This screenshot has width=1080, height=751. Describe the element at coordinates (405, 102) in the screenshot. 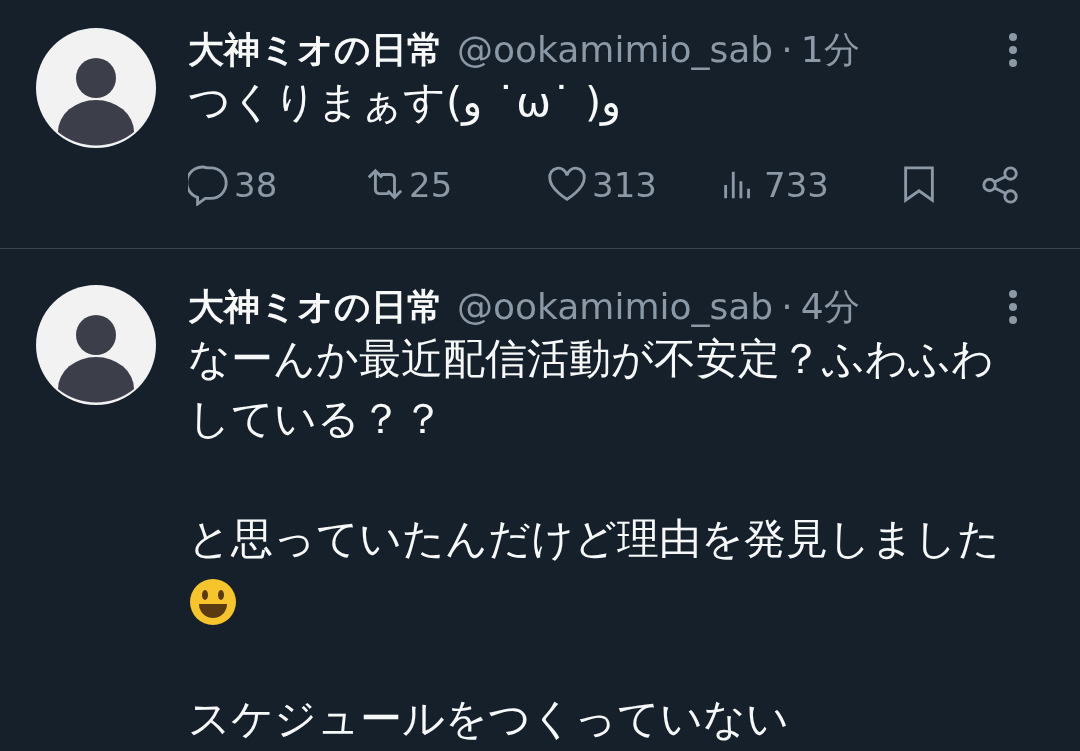

I see `post-text: つくりまぁす(و ˙ω˙ )و` at that location.